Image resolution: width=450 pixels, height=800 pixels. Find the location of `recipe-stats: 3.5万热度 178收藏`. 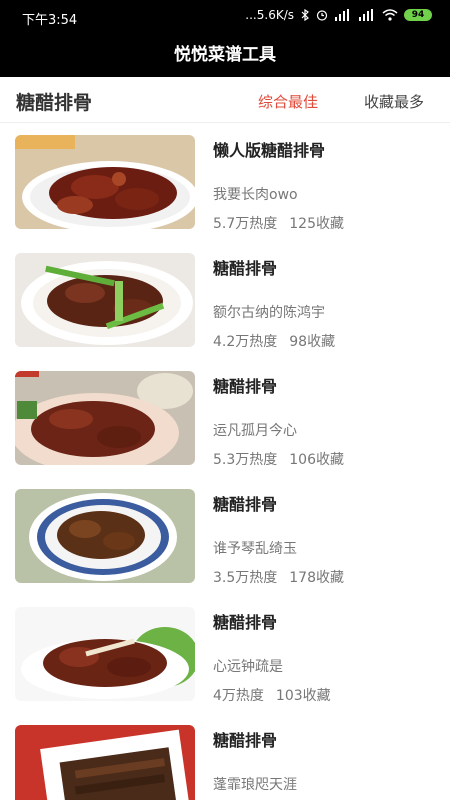

recipe-stats: 3.5万热度 178收藏 is located at coordinates (278, 577).